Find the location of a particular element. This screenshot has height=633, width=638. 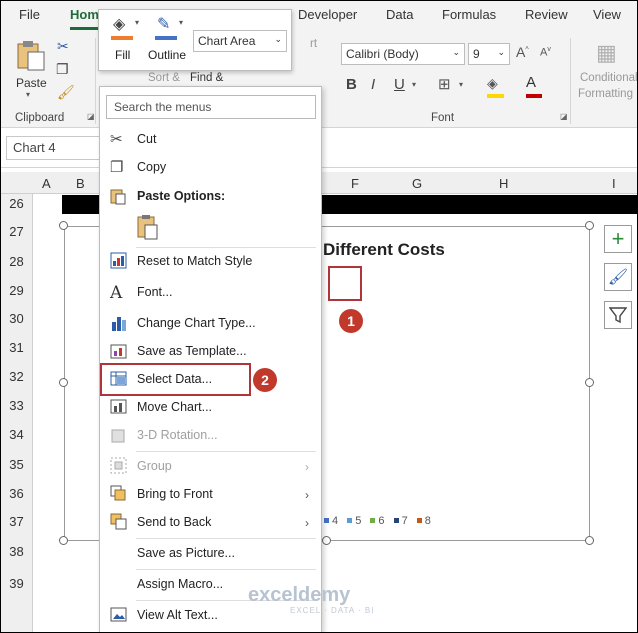

paste-button: Paste ▾ is located at coordinates (31, 70).